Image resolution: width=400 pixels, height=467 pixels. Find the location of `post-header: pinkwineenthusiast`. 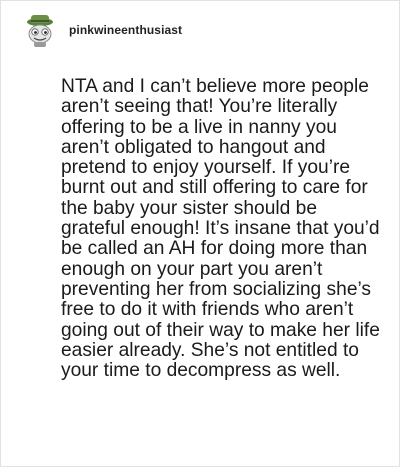

post-header: pinkwineenthusiast is located at coordinates (101, 30).